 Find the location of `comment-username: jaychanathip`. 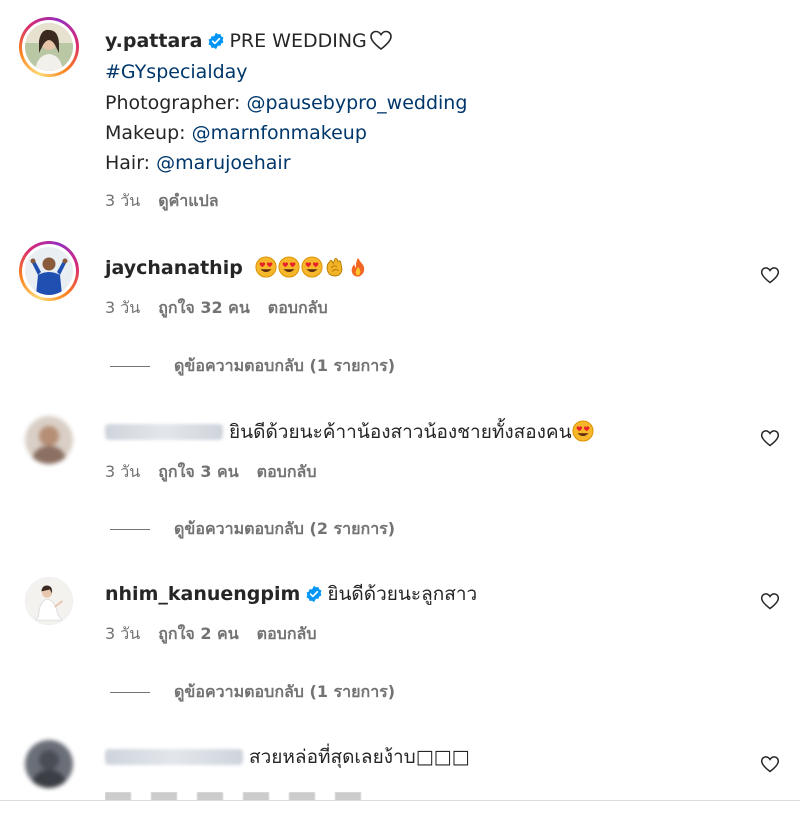

comment-username: jaychanathip is located at coordinates (174, 268).